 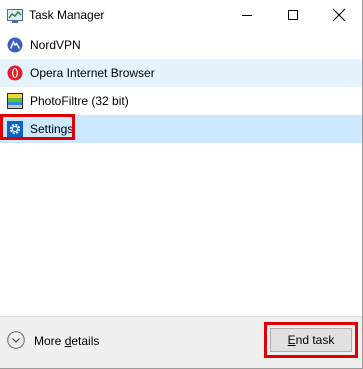 I want to click on footer-bar: More details End task, so click(x=181, y=342).